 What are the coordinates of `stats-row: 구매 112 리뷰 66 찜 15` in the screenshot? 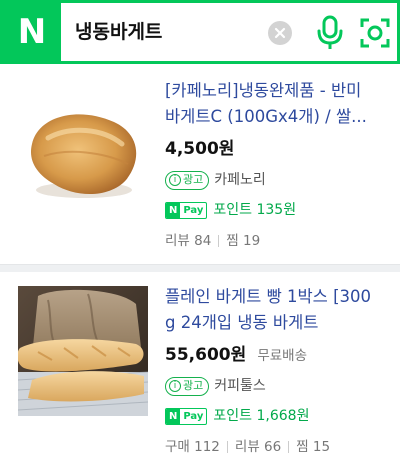 It's located at (275, 447).